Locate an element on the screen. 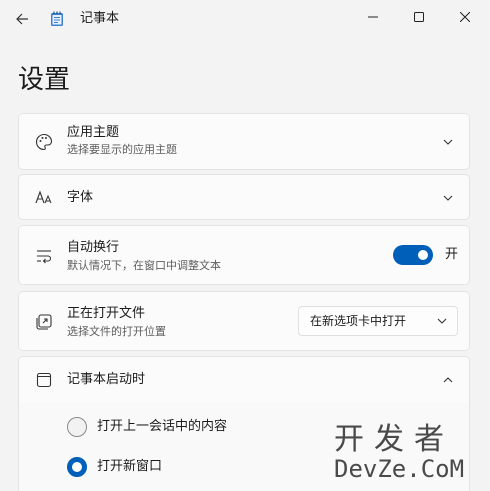 The image size is (490, 491). theme-label: 应用主题 is located at coordinates (93, 132).